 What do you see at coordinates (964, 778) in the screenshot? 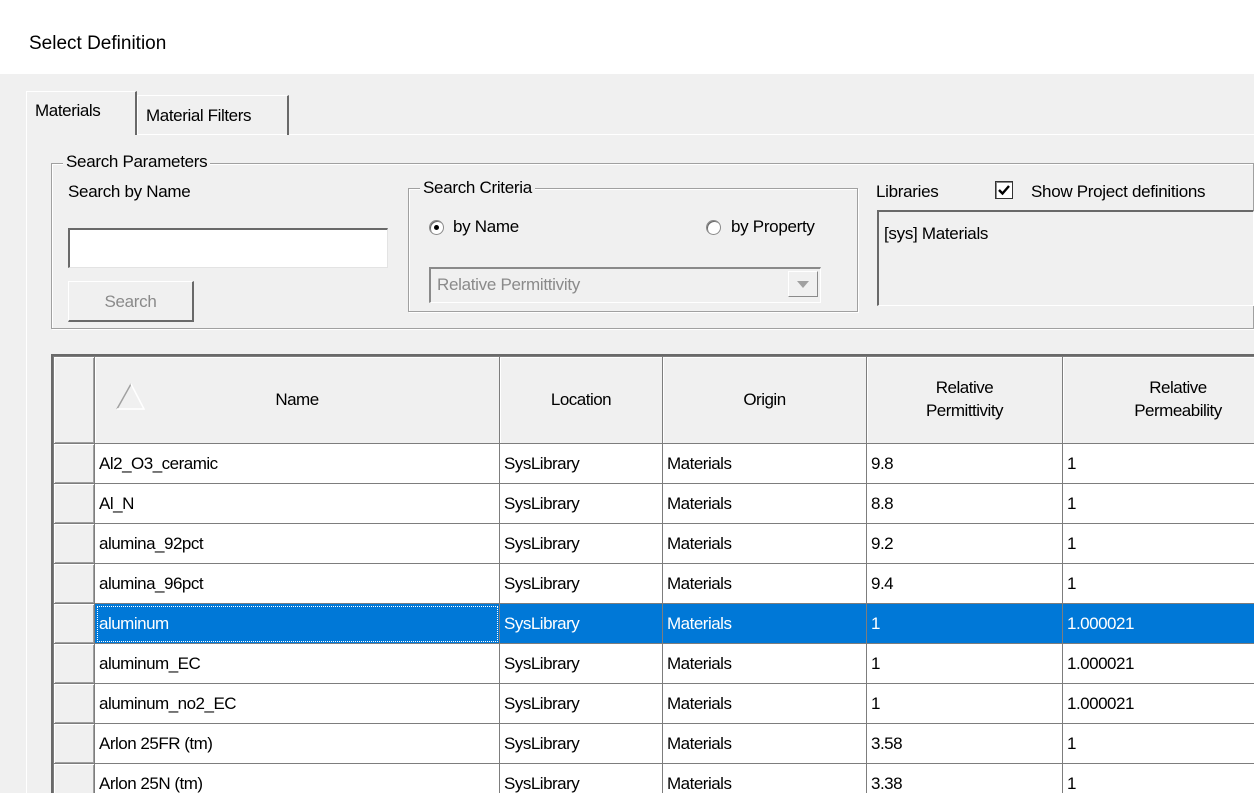
I see `cell-relative-permittivity: 3.38` at bounding box center [964, 778].